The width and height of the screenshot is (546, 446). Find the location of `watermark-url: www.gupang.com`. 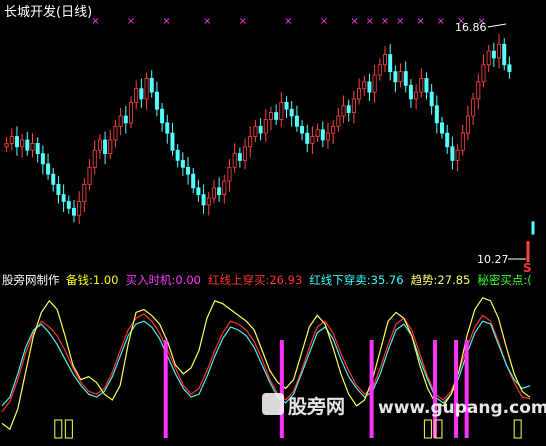

watermark-url: www.gupang.com is located at coordinates (462, 408).